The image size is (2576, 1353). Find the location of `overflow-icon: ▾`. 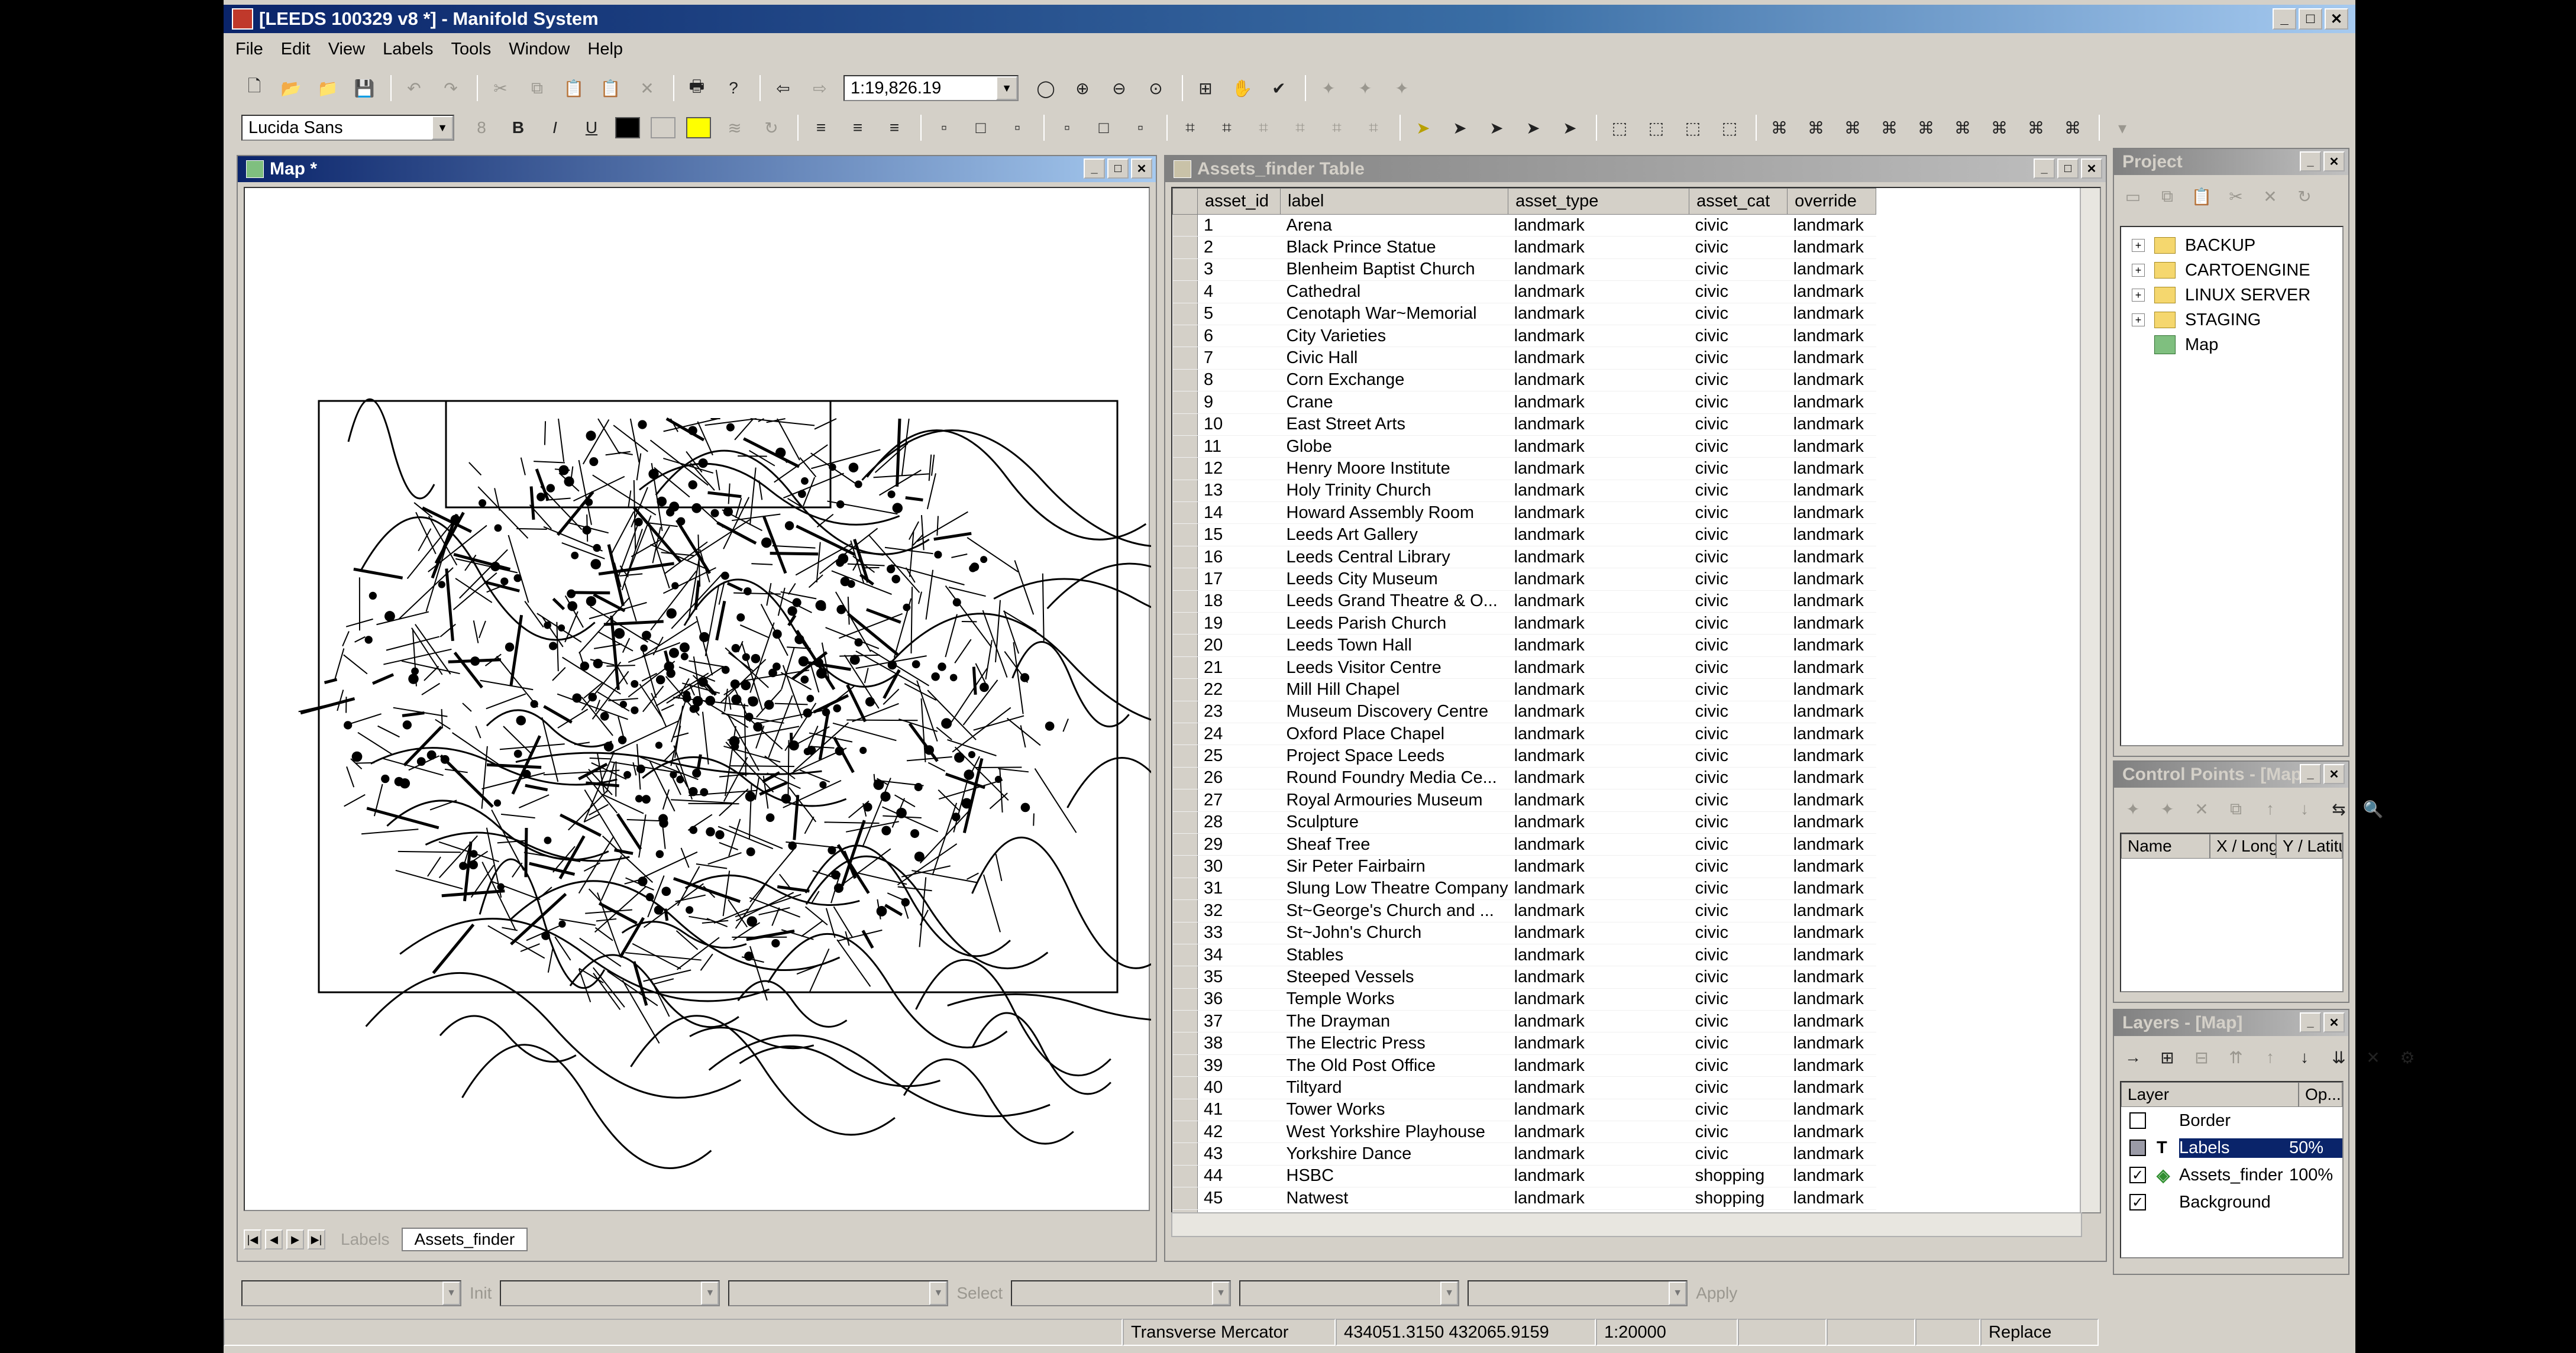

overflow-icon: ▾ is located at coordinates (2122, 128).